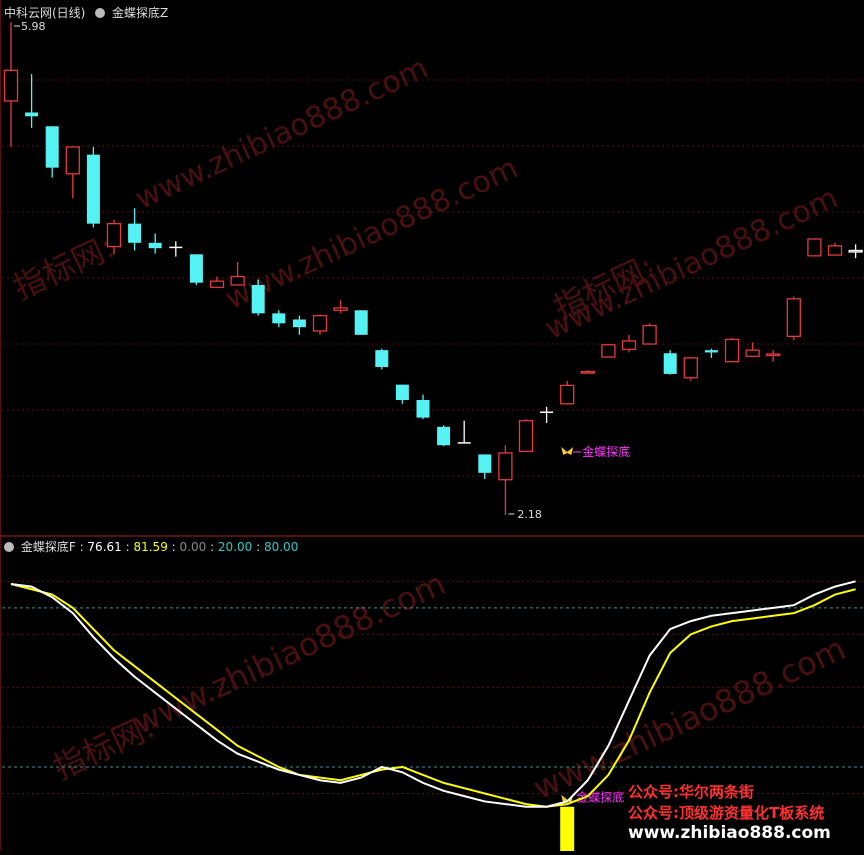 This screenshot has width=864, height=855. What do you see at coordinates (567, 451) in the screenshot?
I see `butterfly-icon` at bounding box center [567, 451].